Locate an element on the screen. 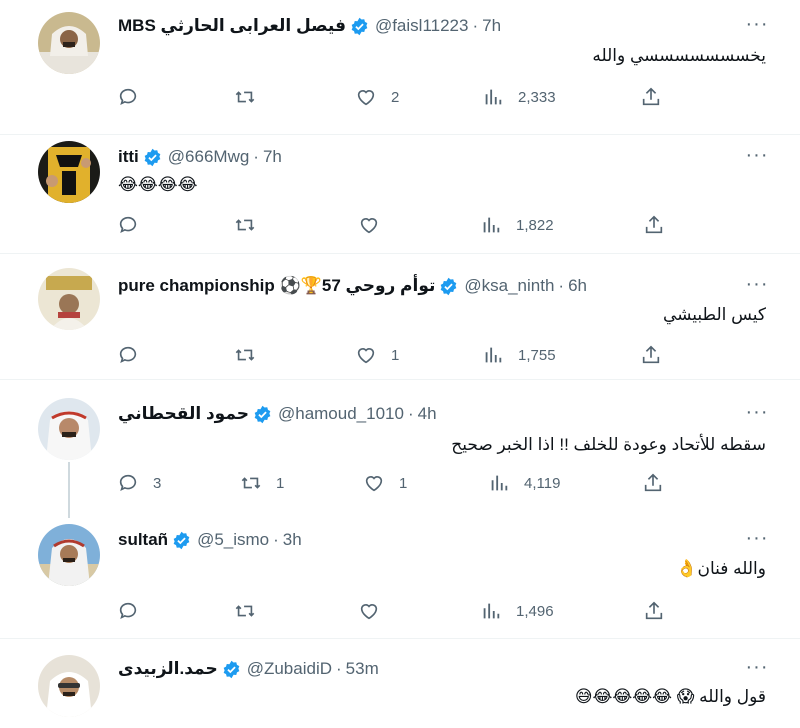 Image resolution: width=800 pixels, height=728 pixels. views-button: 1,822 is located at coordinates (517, 225).